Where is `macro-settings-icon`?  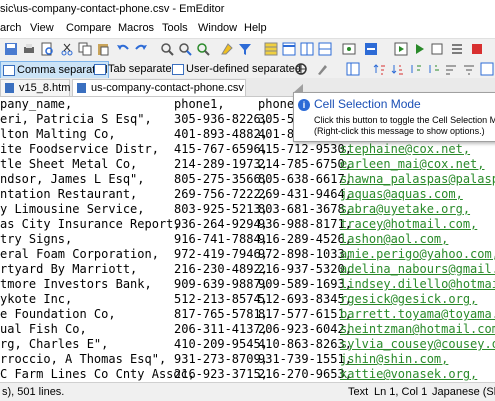 macro-settings-icon is located at coordinates (437, 49).